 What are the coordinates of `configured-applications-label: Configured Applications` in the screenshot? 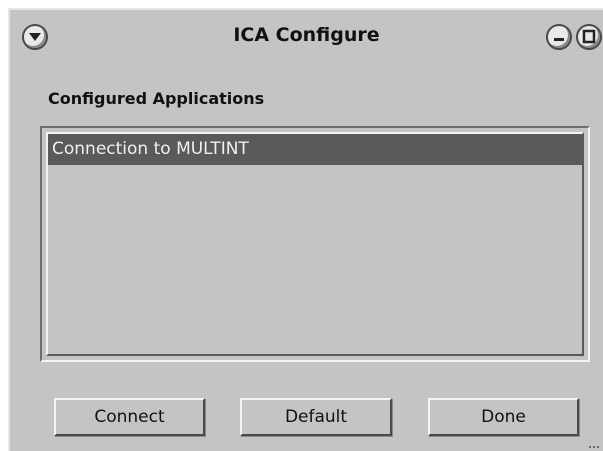 It's located at (156, 98).